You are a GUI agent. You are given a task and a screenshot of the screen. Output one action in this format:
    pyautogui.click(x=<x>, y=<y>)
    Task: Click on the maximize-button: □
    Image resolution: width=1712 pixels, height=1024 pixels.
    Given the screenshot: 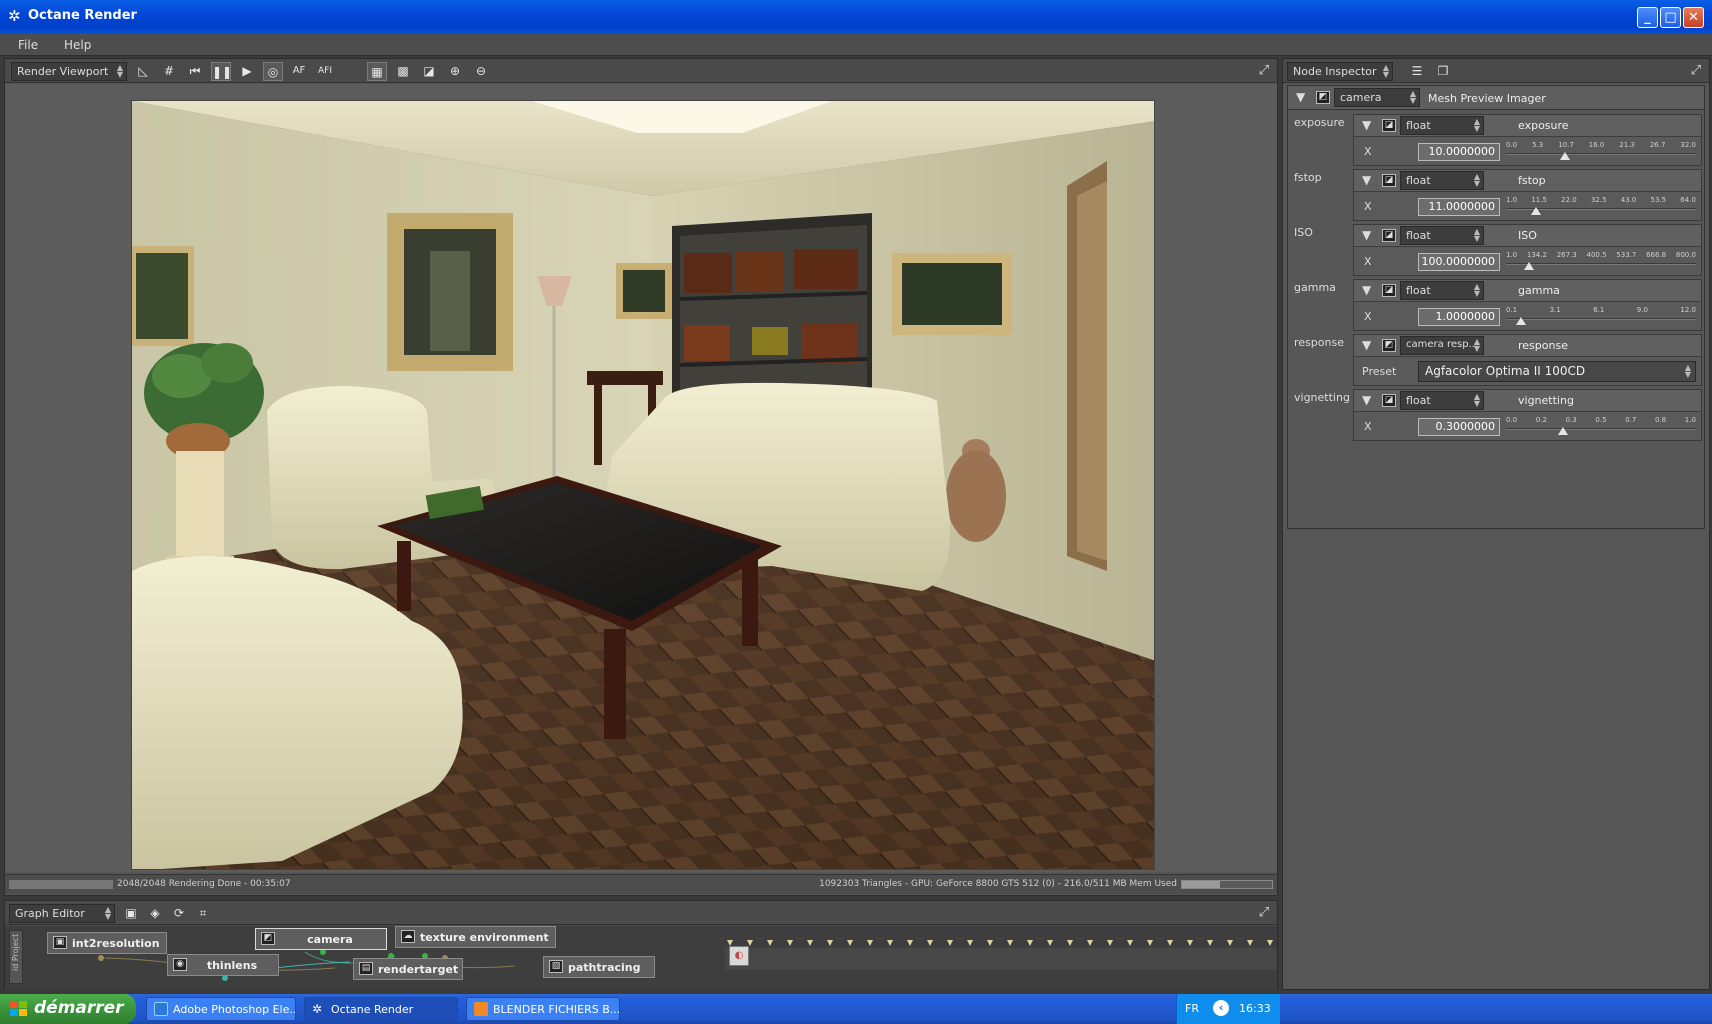 What is the action you would take?
    pyautogui.click(x=1670, y=17)
    